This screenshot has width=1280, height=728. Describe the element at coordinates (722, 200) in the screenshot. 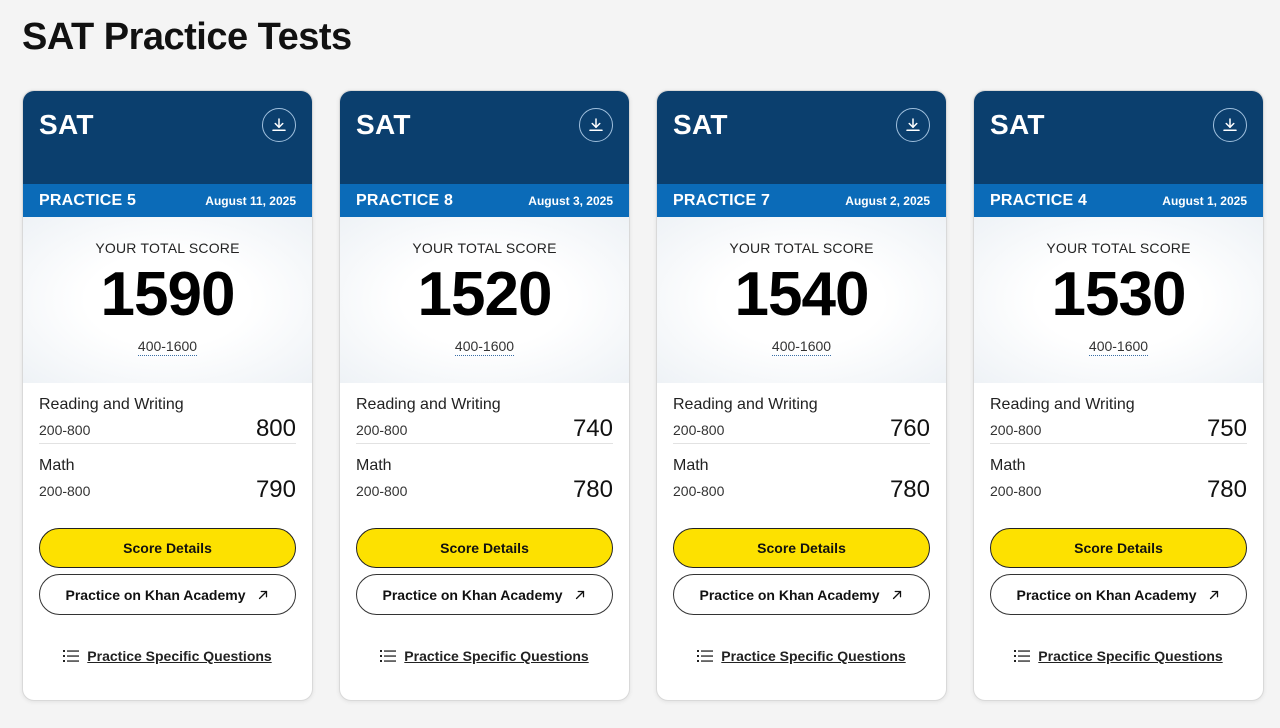

I see `practice-label: PRACTICE 7` at that location.